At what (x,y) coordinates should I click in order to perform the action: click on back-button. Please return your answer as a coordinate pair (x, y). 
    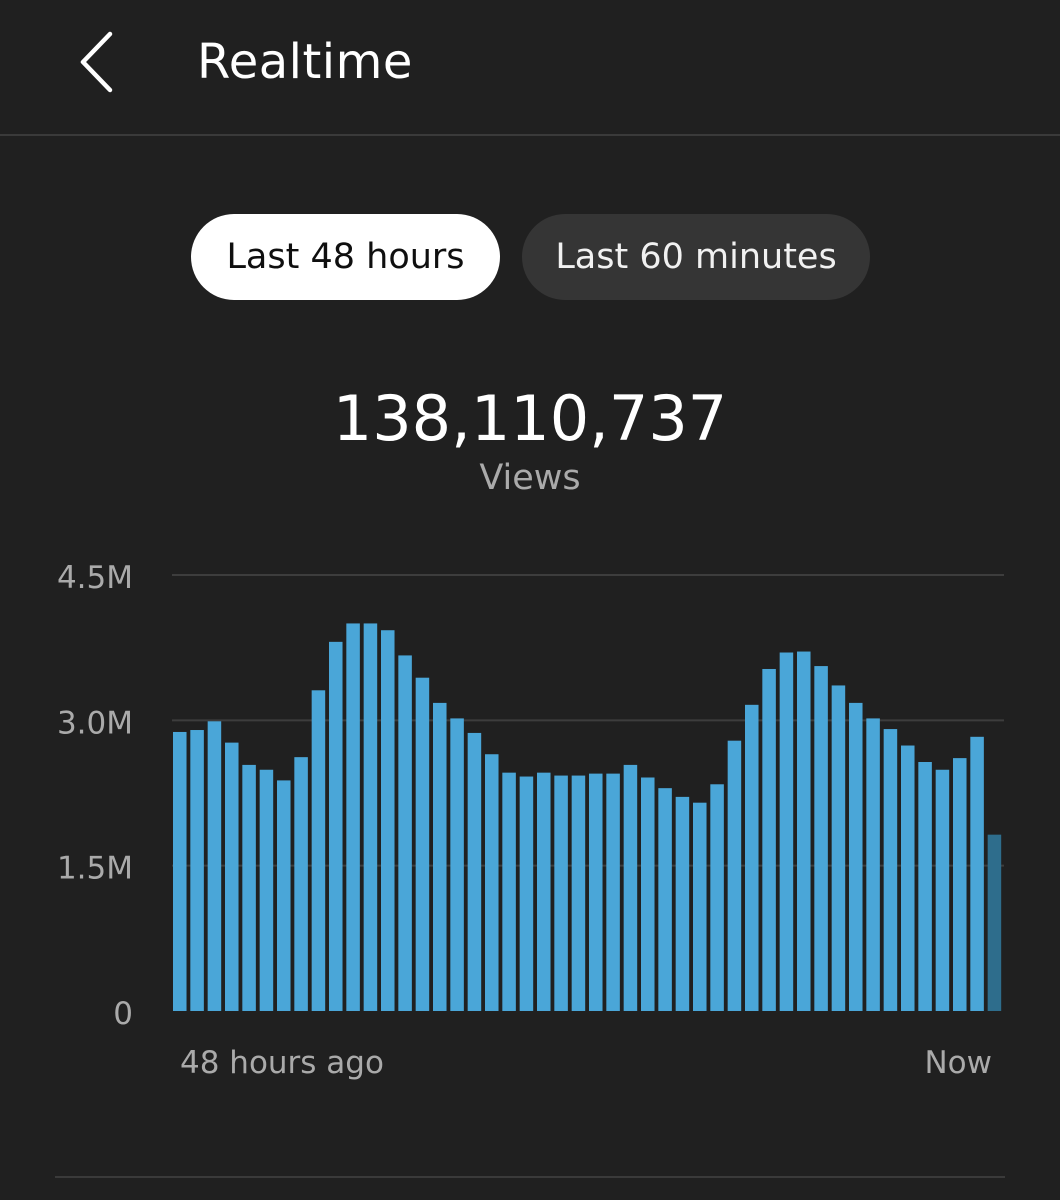
    Looking at the image, I should click on (100, 62).